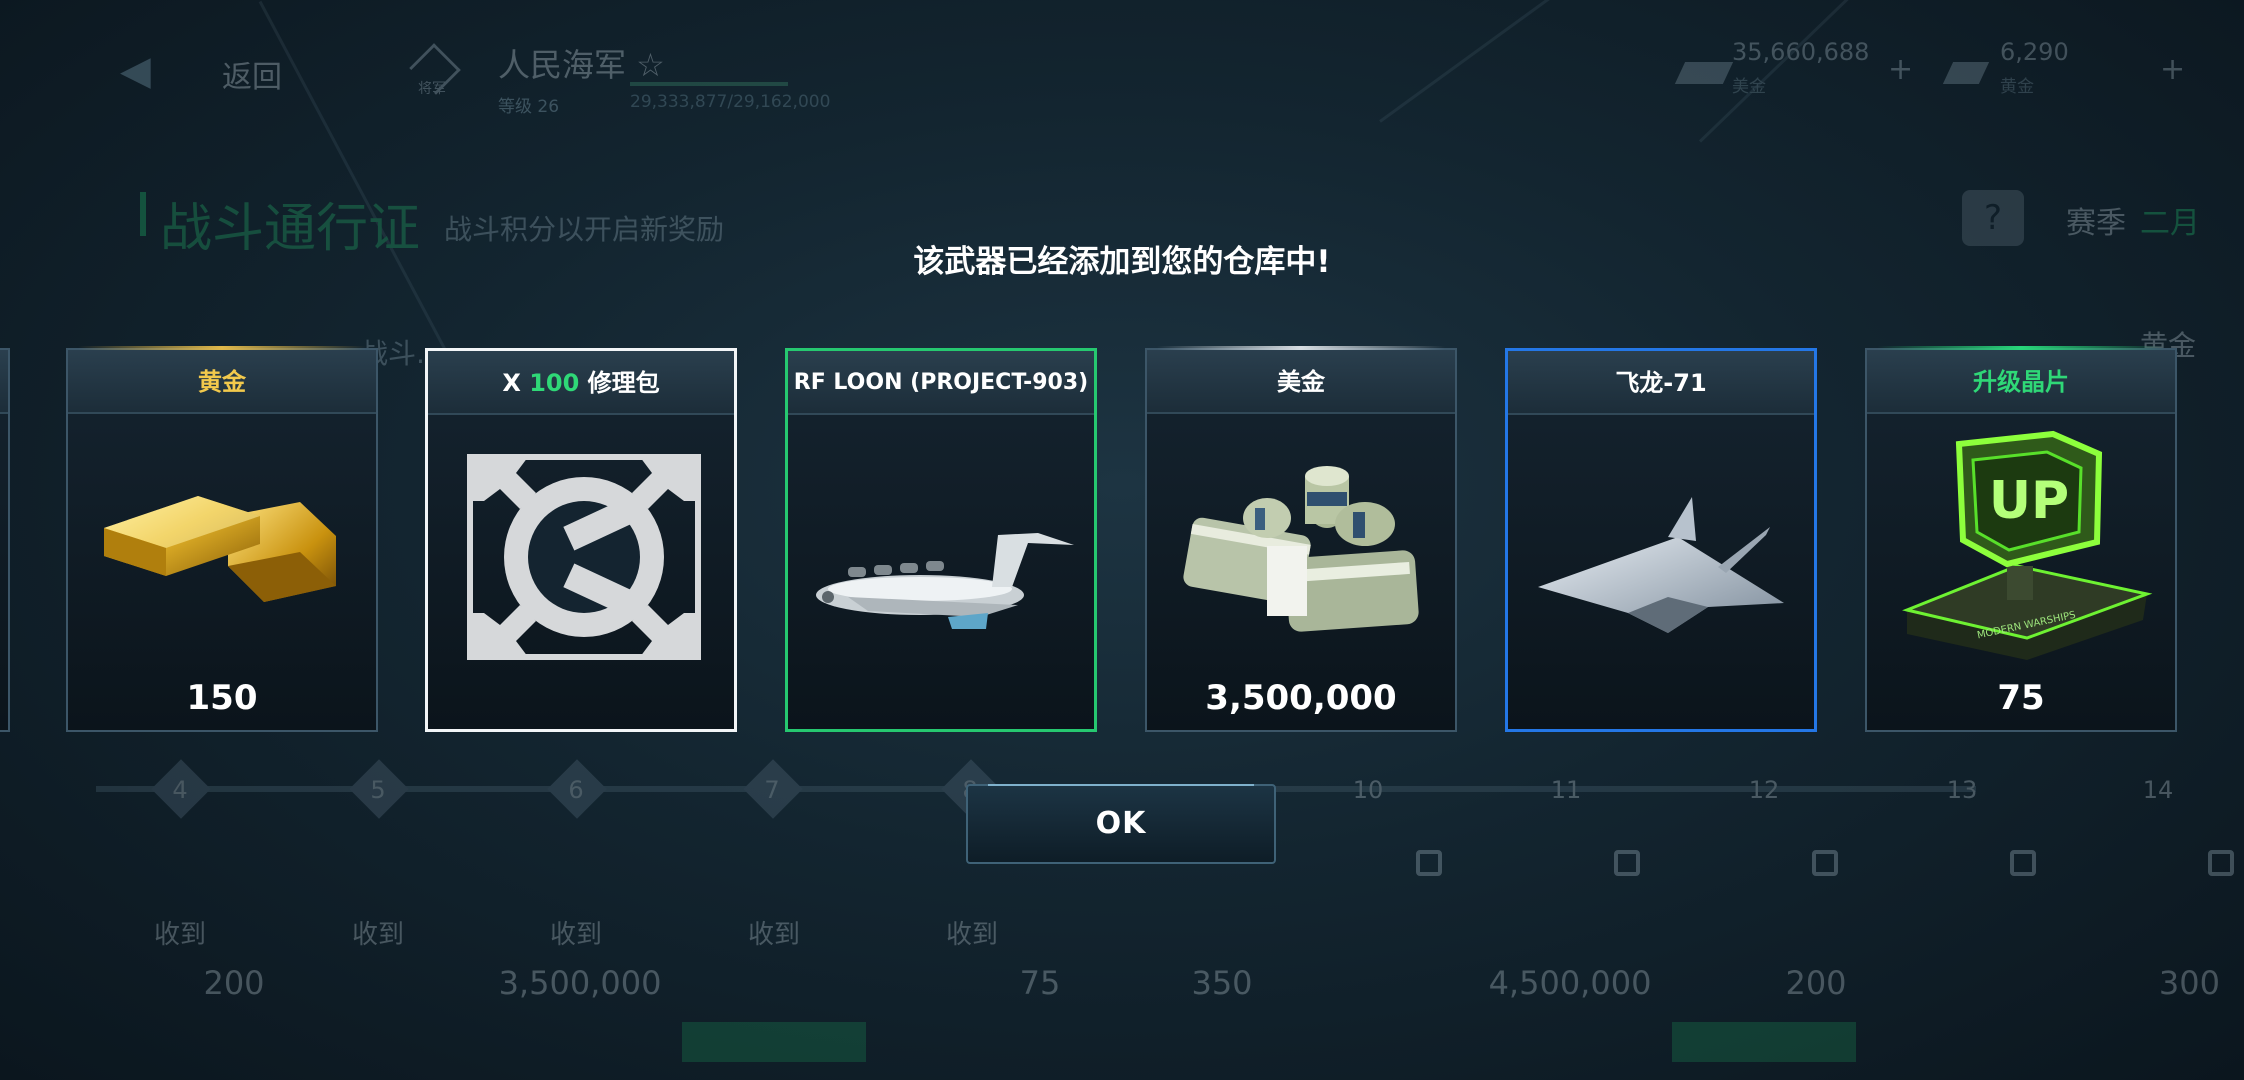  What do you see at coordinates (1764, 790) in the screenshot?
I see `track-node-label: 12` at bounding box center [1764, 790].